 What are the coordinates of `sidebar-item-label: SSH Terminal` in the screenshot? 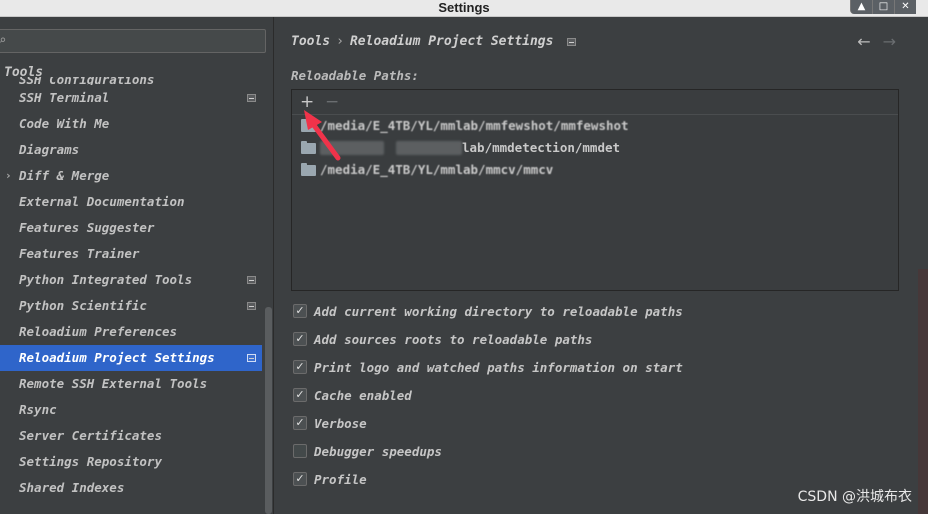 It's located at (64, 97).